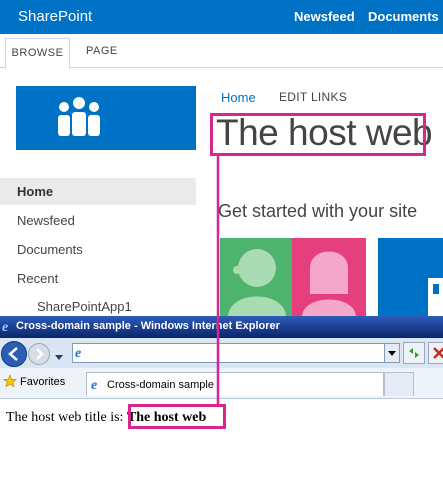 The height and width of the screenshot is (481, 443). Describe the element at coordinates (84, 306) in the screenshot. I see `quick-launch-sharepointapp1: SharePointApp1` at that location.